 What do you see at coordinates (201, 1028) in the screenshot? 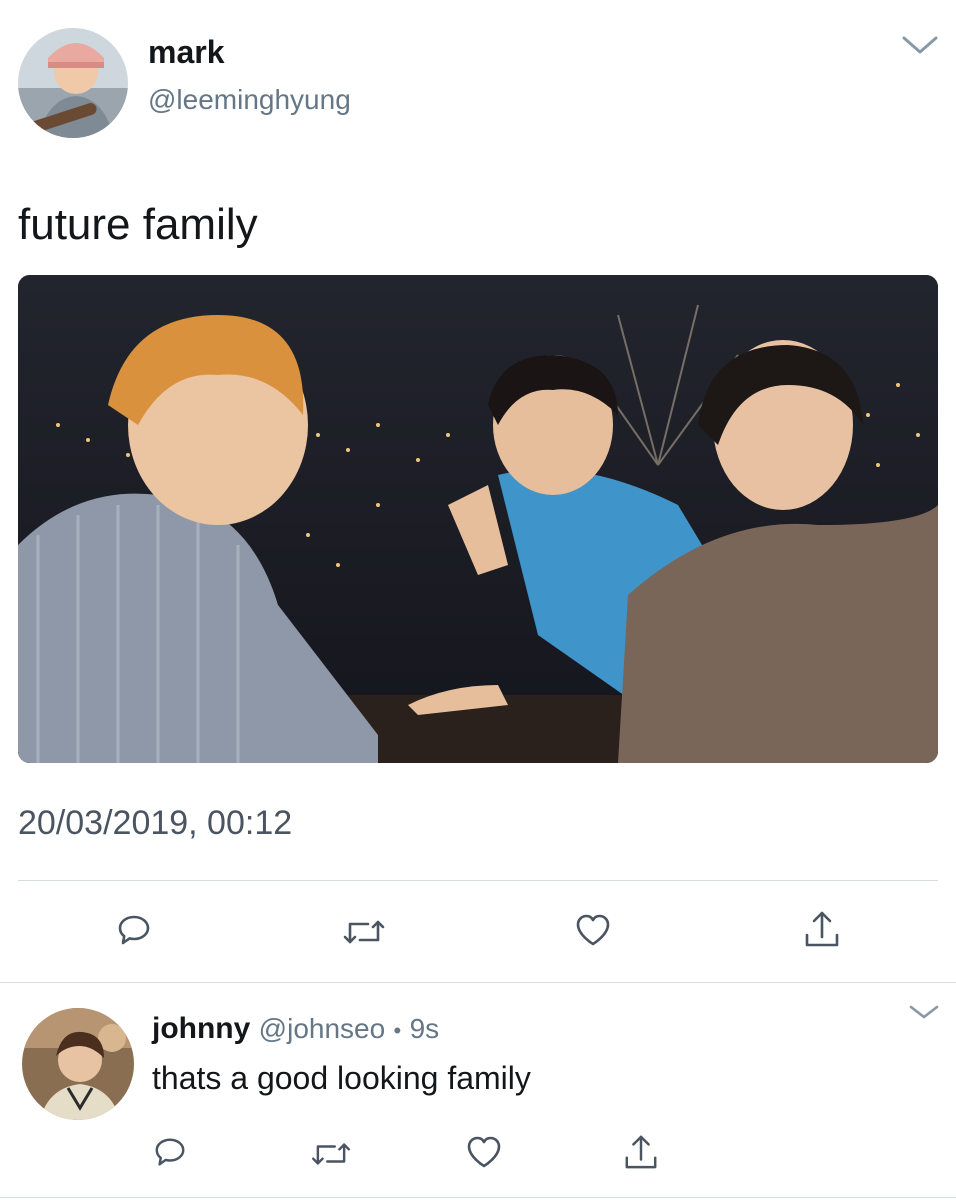
I see `reply-display-name: johnny` at bounding box center [201, 1028].